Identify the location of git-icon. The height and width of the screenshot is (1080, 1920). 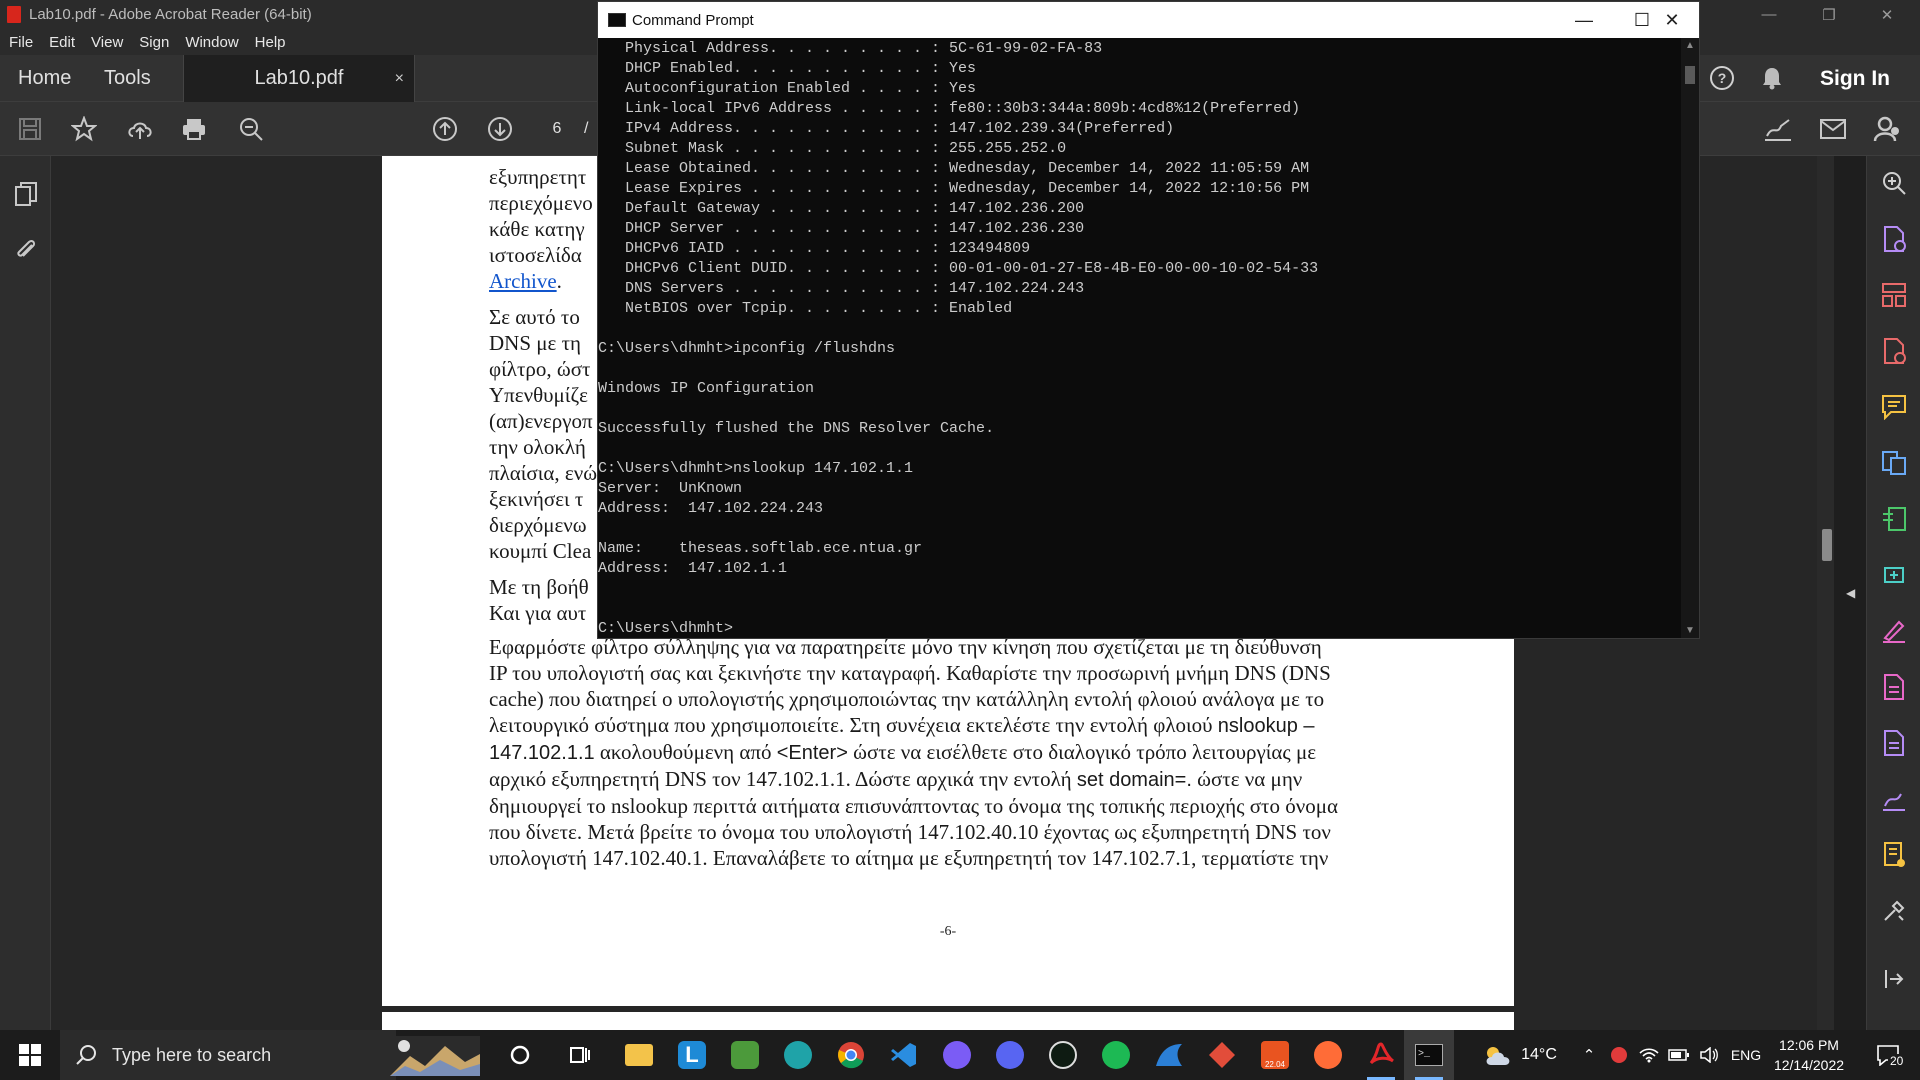
(1222, 1055).